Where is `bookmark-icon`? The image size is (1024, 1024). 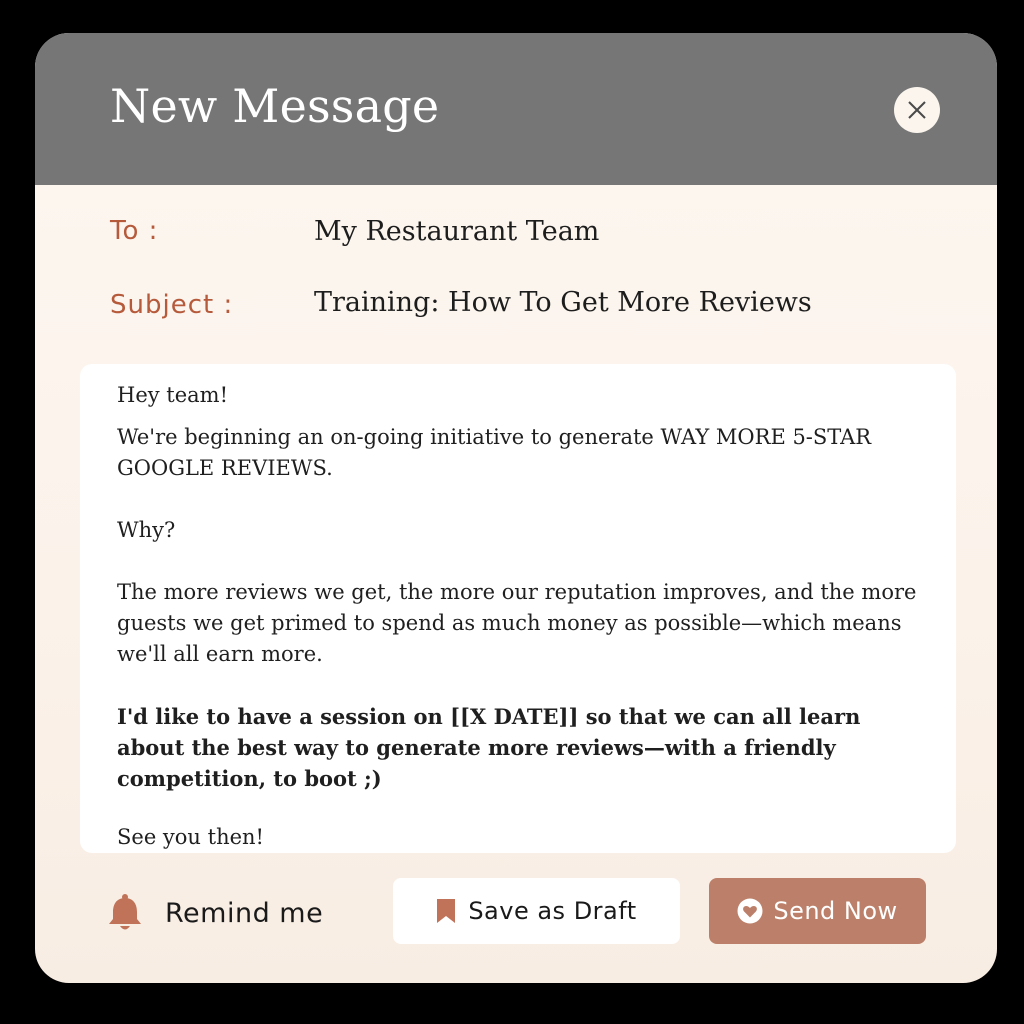
bookmark-icon is located at coordinates (446, 911).